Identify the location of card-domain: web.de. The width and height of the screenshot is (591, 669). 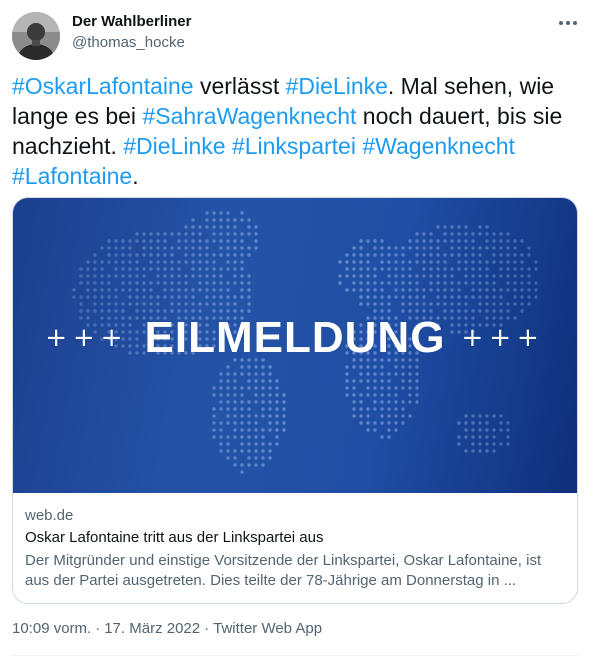
(49, 515).